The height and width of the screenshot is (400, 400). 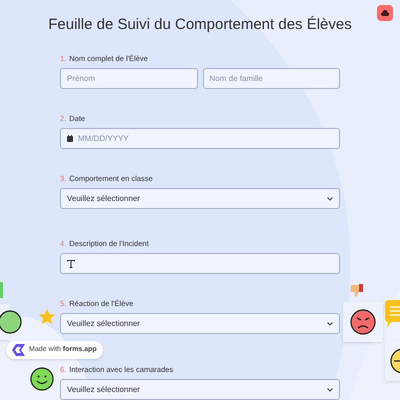 What do you see at coordinates (129, 78) in the screenshot?
I see `first-name-field: Prénom` at bounding box center [129, 78].